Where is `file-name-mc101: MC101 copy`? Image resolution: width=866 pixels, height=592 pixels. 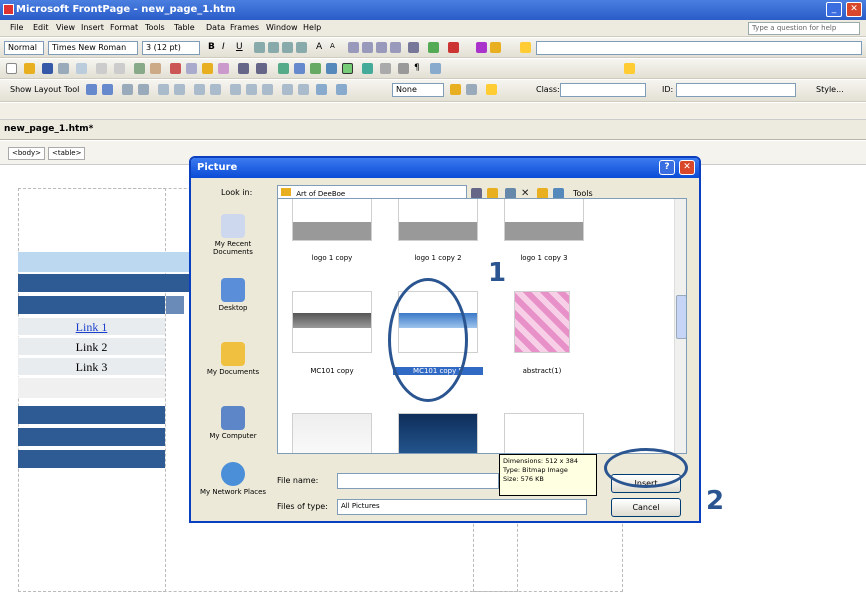
file-name-mc101: MC101 copy is located at coordinates (332, 371).